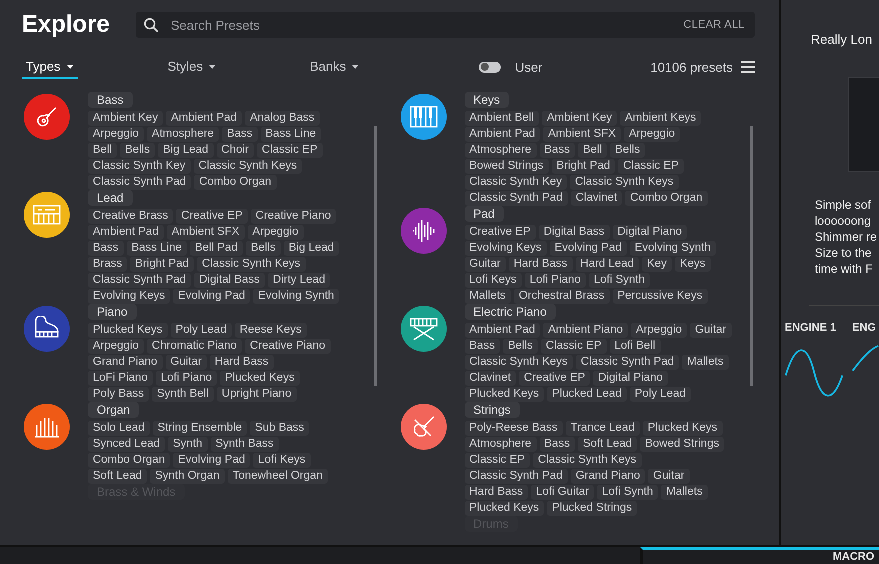 The height and width of the screenshot is (564, 879). What do you see at coordinates (603, 428) in the screenshot?
I see `type-tag: Trance Lead` at bounding box center [603, 428].